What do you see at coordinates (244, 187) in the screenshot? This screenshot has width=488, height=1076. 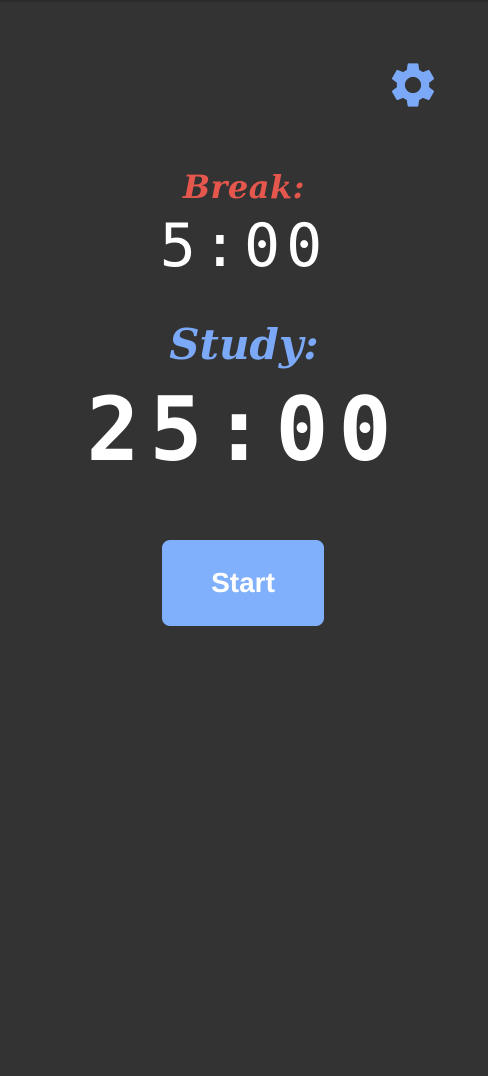 I see `break-label: Break:` at bounding box center [244, 187].